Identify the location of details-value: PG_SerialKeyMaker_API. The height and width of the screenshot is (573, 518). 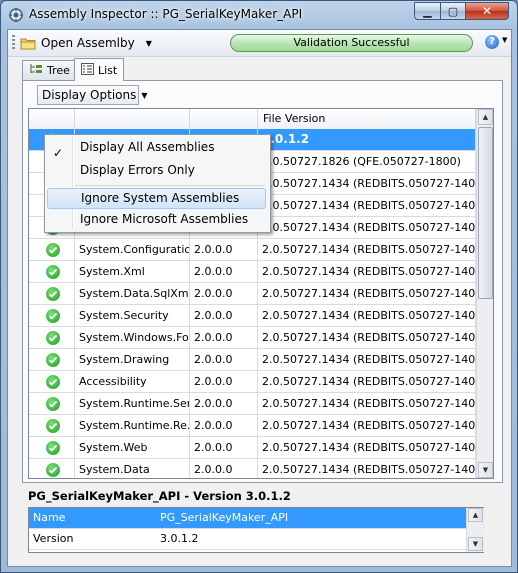
(224, 517).